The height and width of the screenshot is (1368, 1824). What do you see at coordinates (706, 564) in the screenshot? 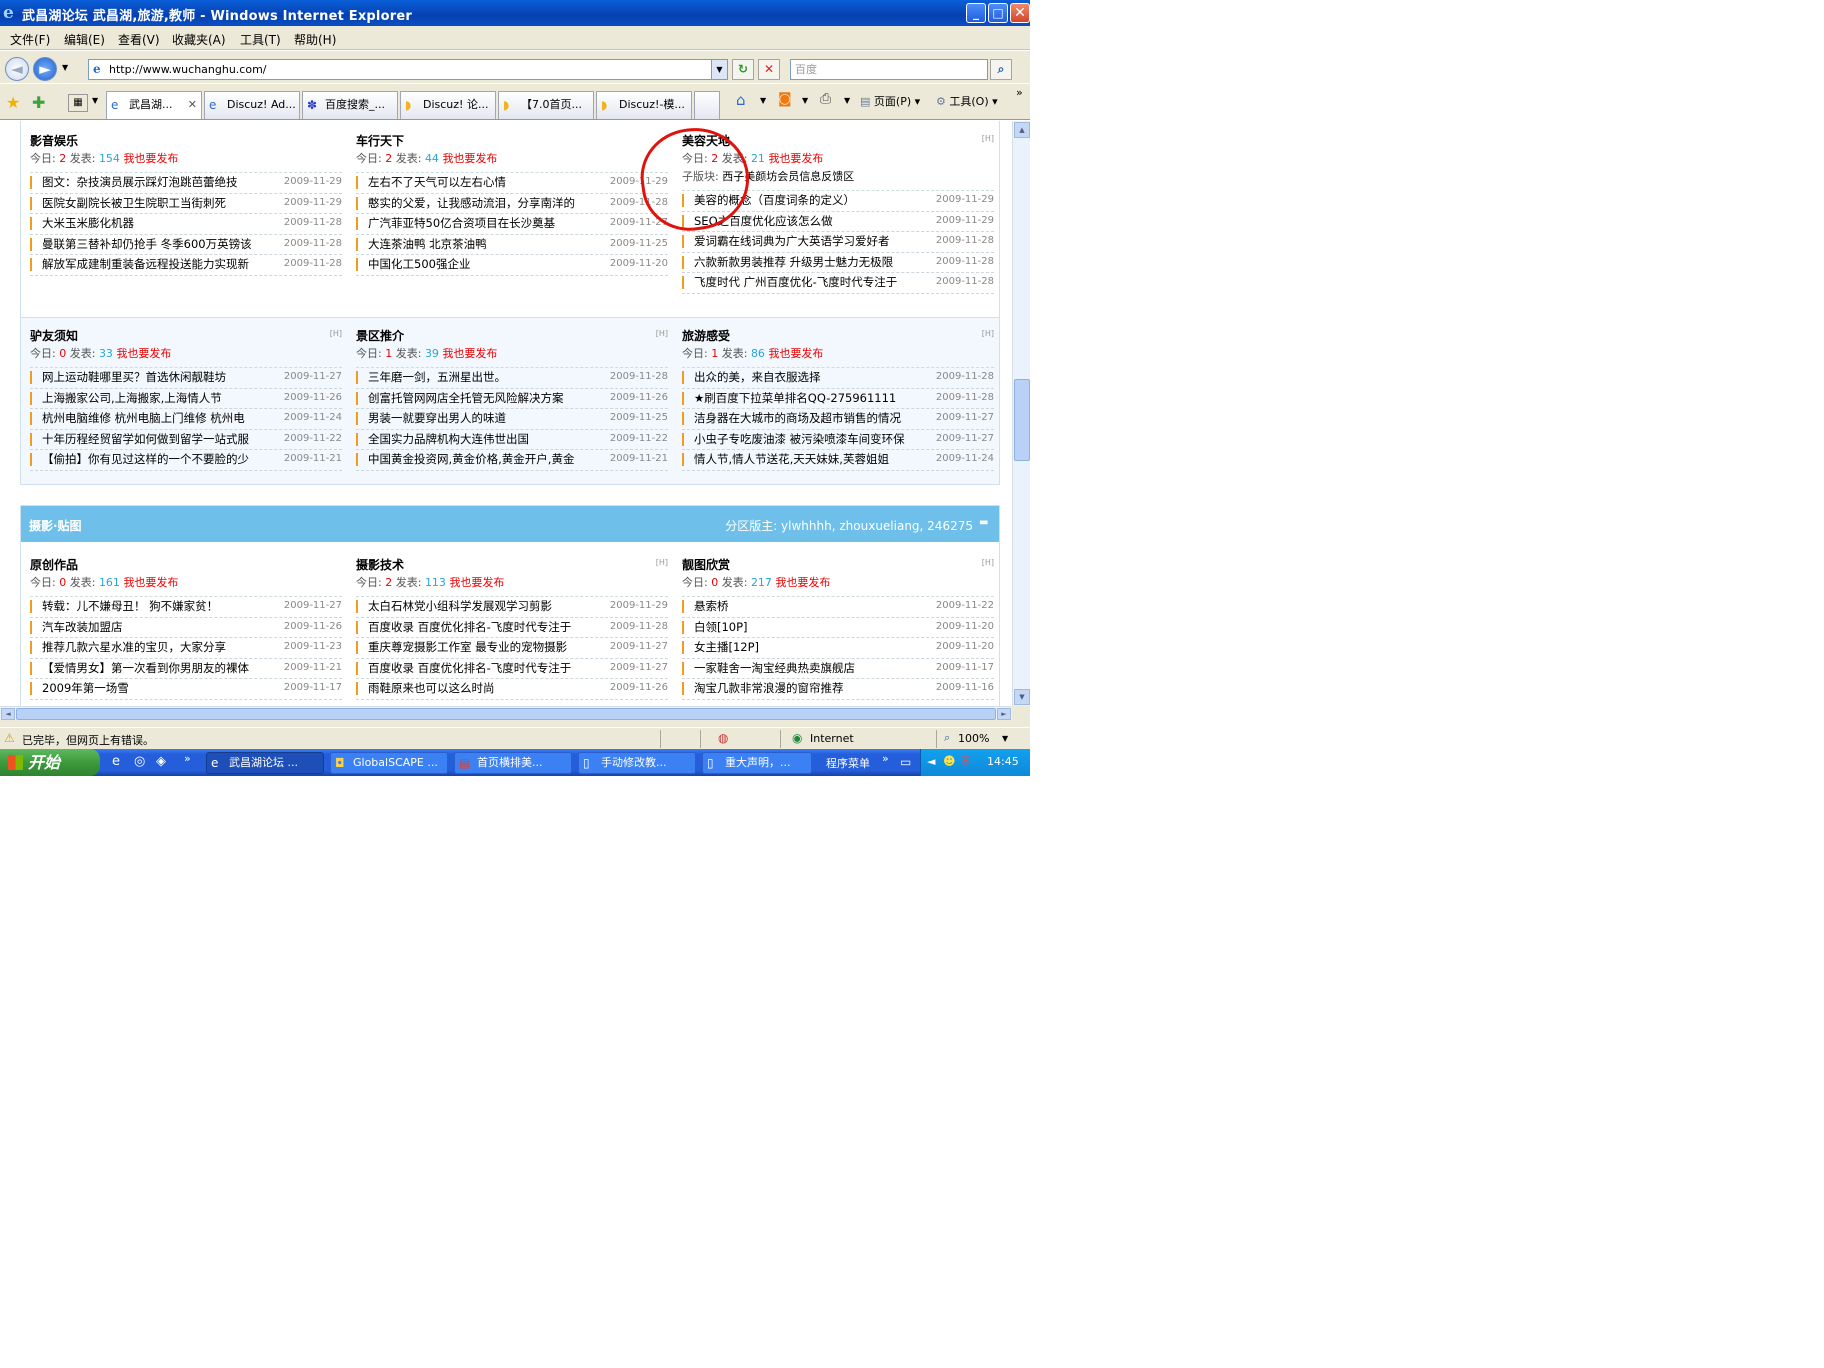
I see `forum-name: 靓图欣赏` at bounding box center [706, 564].